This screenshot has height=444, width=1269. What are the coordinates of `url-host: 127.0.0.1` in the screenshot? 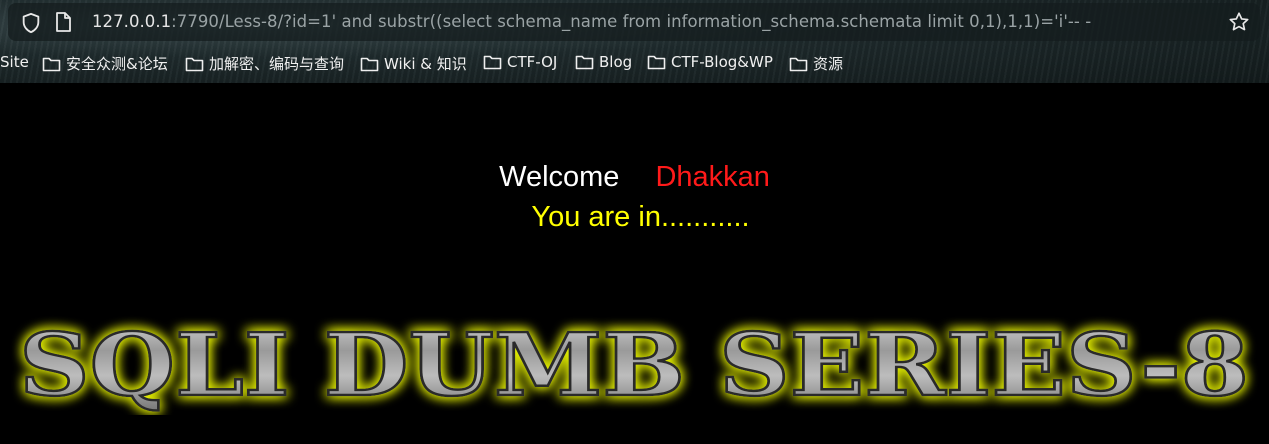 It's located at (132, 21).